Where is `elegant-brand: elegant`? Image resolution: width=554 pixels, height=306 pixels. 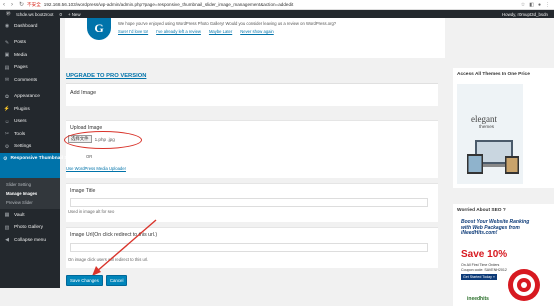
elegant-brand: elegant is located at coordinates (484, 119).